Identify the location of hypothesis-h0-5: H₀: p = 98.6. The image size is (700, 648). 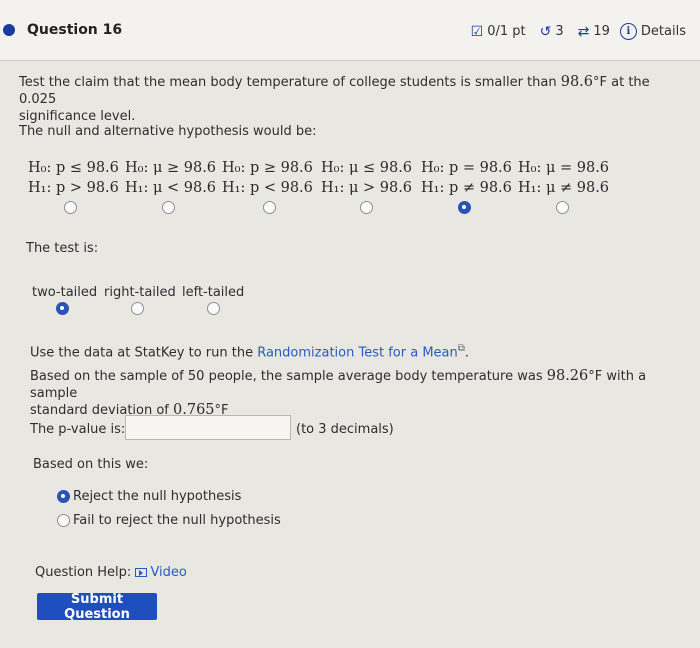
(466, 168).